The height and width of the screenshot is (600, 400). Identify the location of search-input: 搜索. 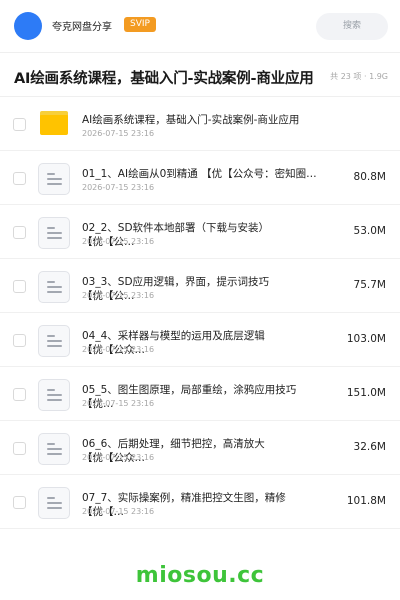
(352, 26).